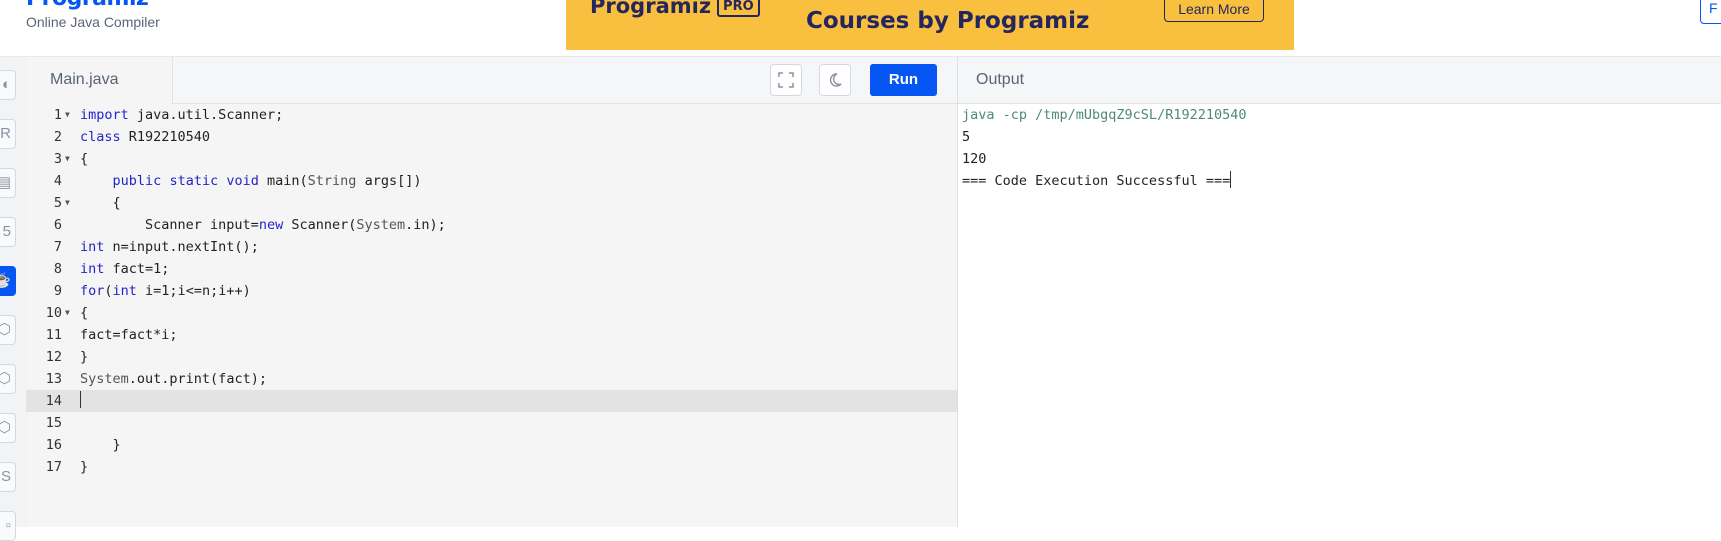  Describe the element at coordinates (99, 80) in the screenshot. I see `tab-main-java: Main.java` at that location.